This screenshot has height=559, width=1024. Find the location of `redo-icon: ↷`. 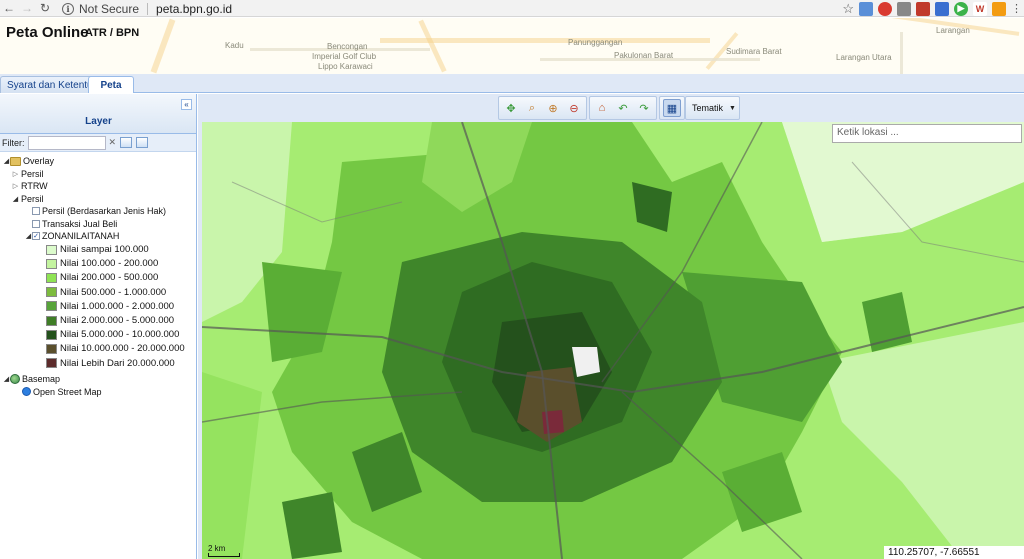

redo-icon: ↷ is located at coordinates (644, 108).